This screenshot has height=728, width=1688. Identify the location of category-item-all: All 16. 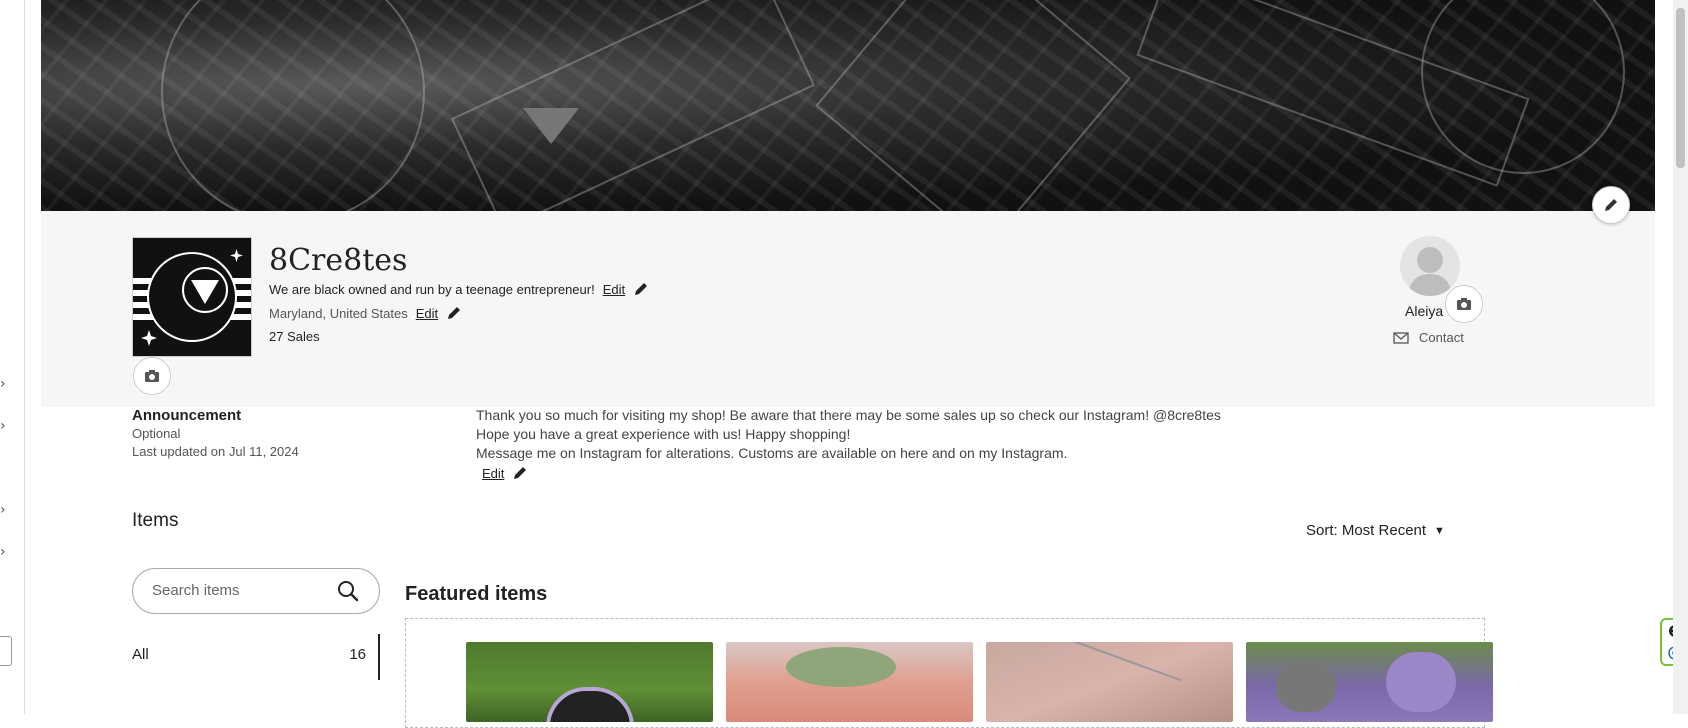
(256, 657).